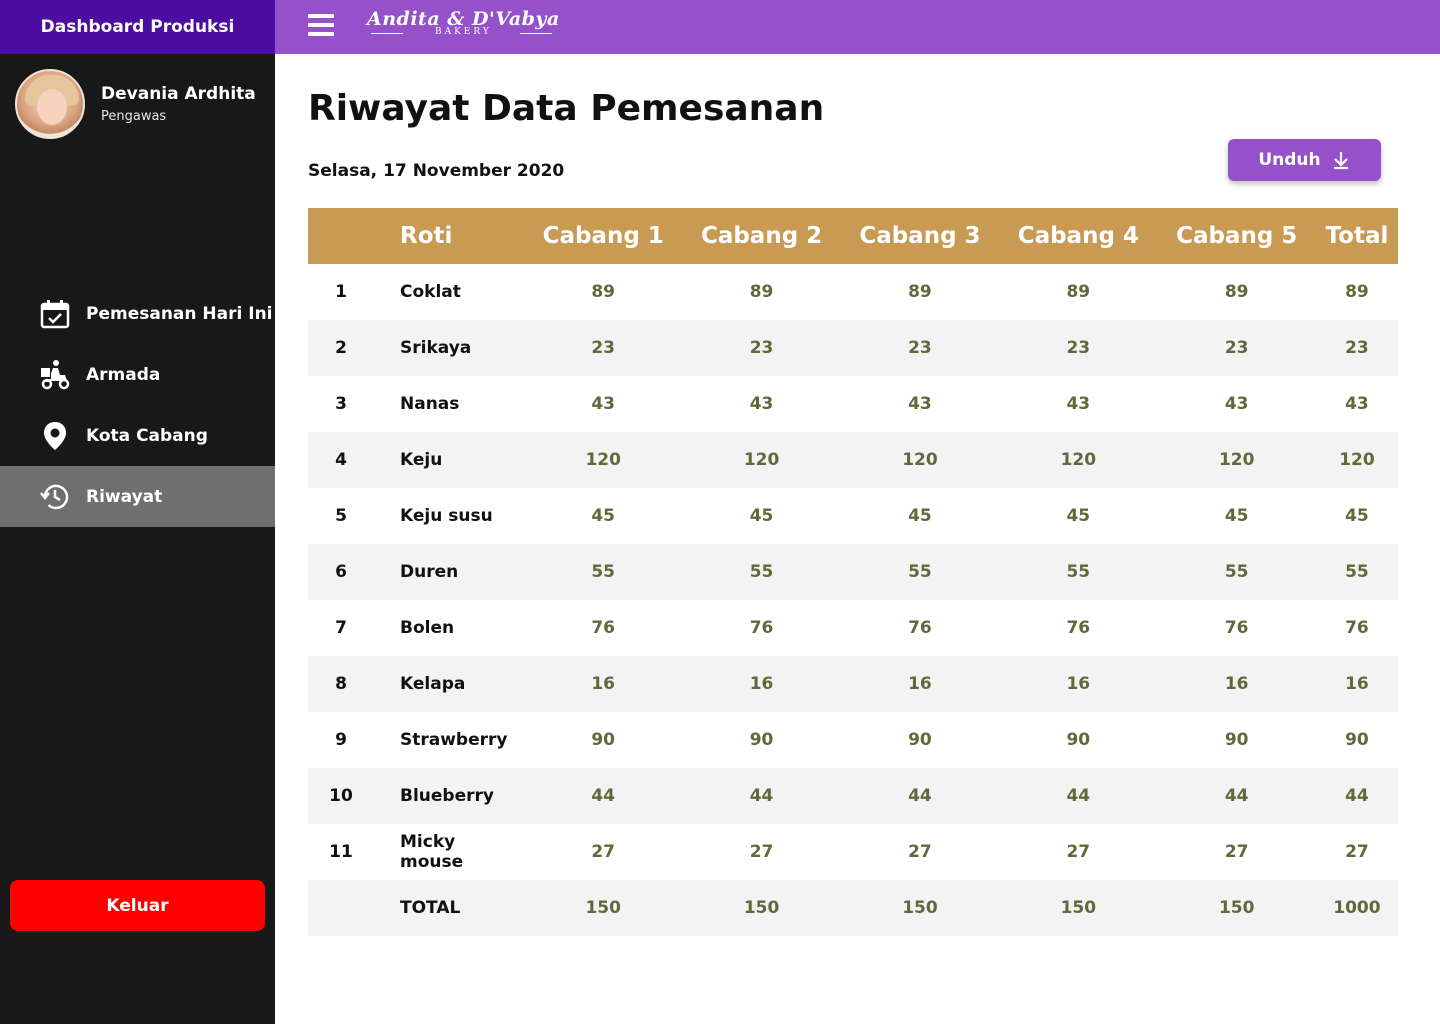 The height and width of the screenshot is (1024, 1440). Describe the element at coordinates (1304, 160) in the screenshot. I see `download-button: Unduh` at that location.